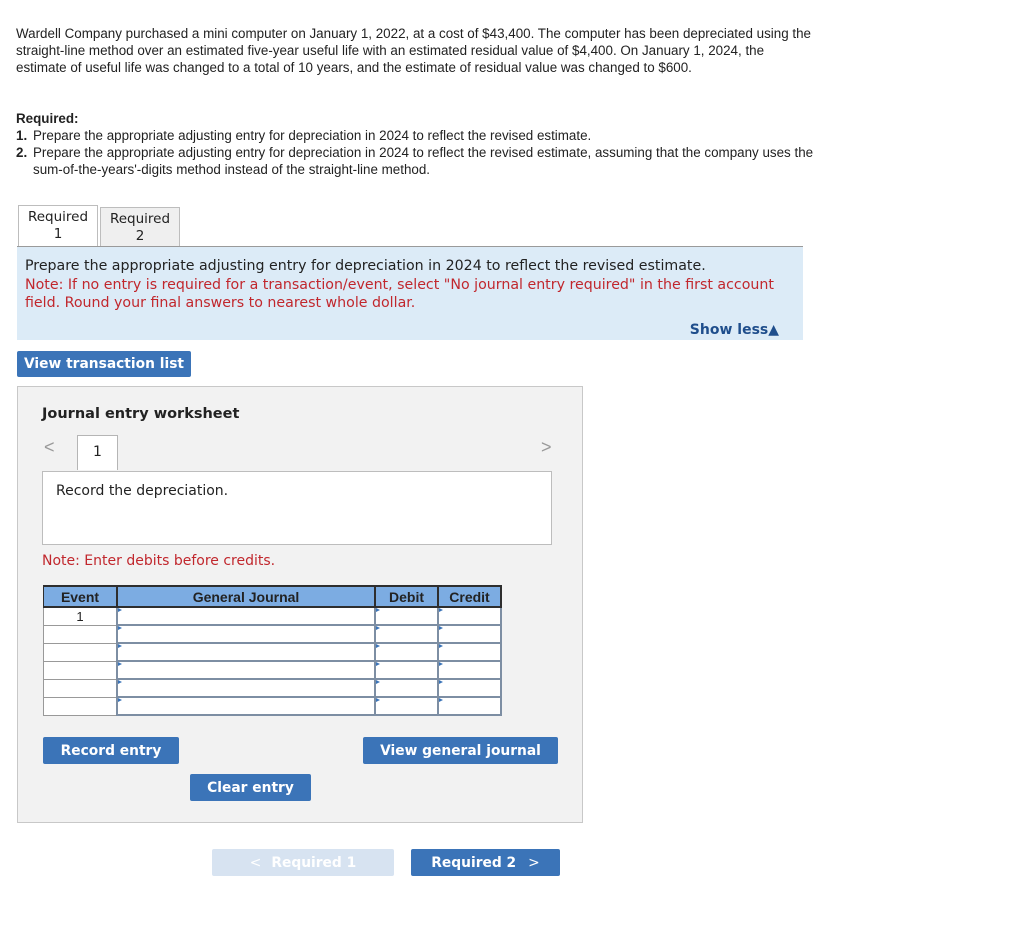 This screenshot has height=927, width=1024. Describe the element at coordinates (159, 561) in the screenshot. I see `debits-credits-note: Note: Enter debits before credits.` at that location.